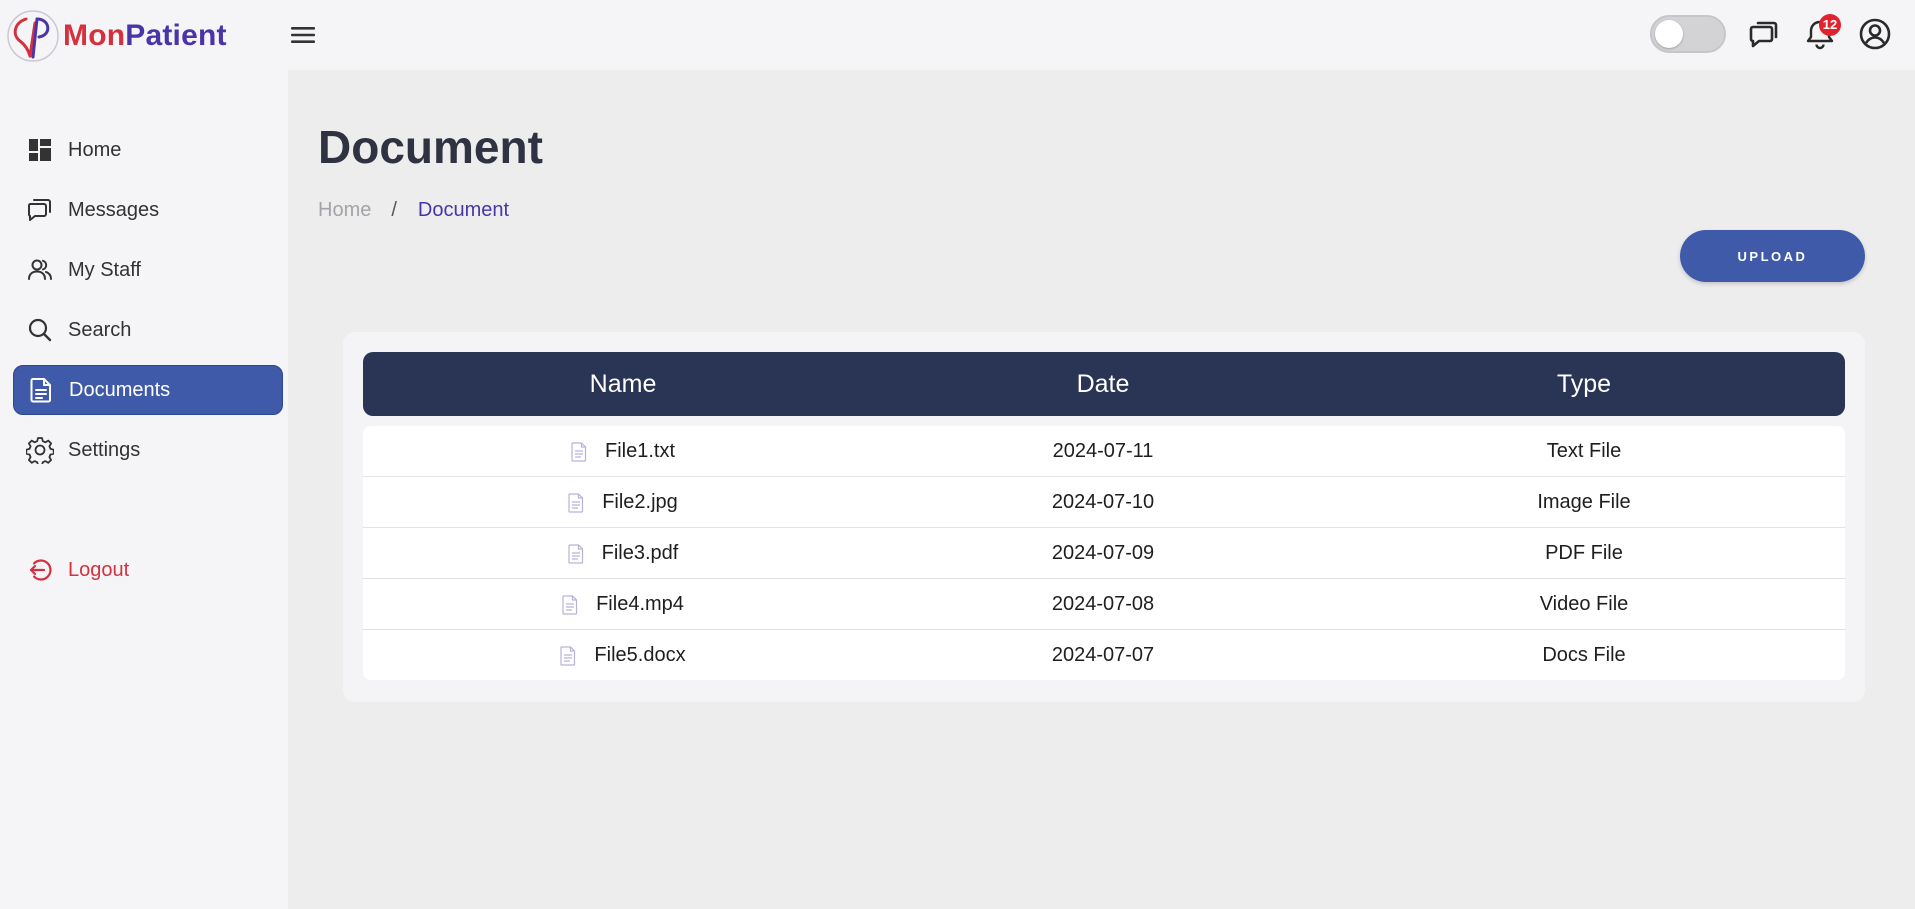 This screenshot has width=1915, height=909. What do you see at coordinates (303, 35) in the screenshot?
I see `hamburger-menu-icon` at bounding box center [303, 35].